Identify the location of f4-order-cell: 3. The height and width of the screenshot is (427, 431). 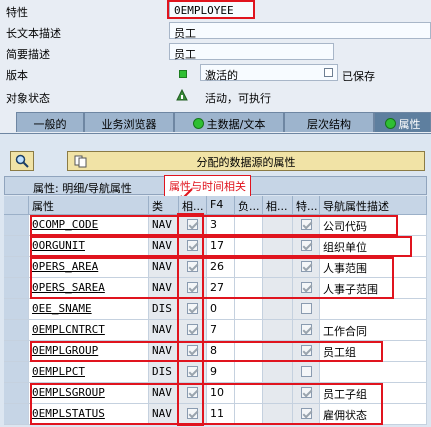
(221, 225).